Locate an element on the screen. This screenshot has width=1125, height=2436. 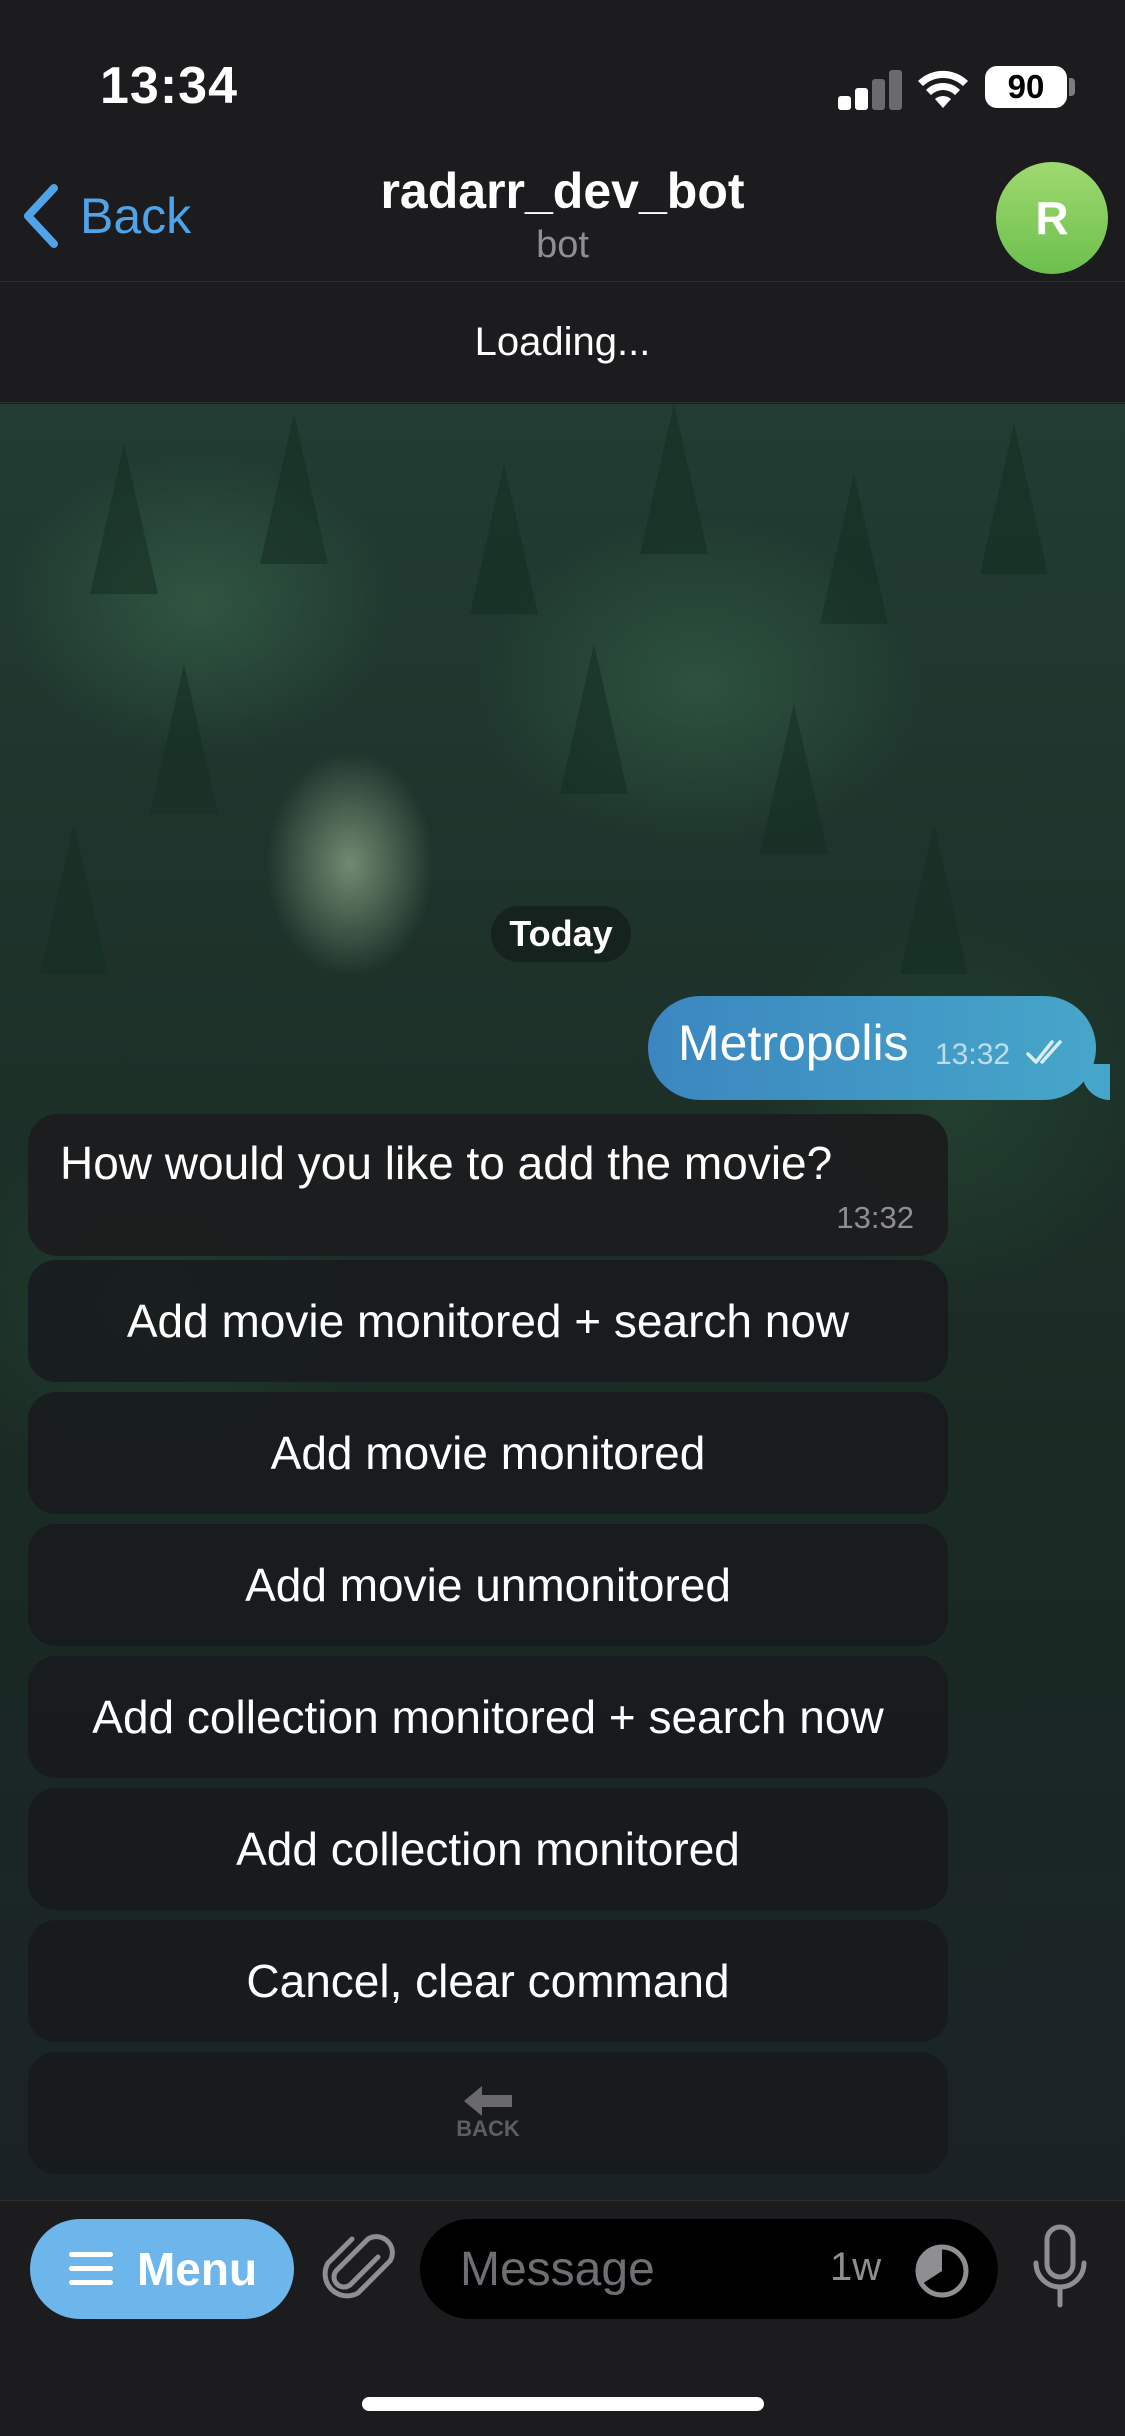
status-time: 13:34 is located at coordinates (169, 86).